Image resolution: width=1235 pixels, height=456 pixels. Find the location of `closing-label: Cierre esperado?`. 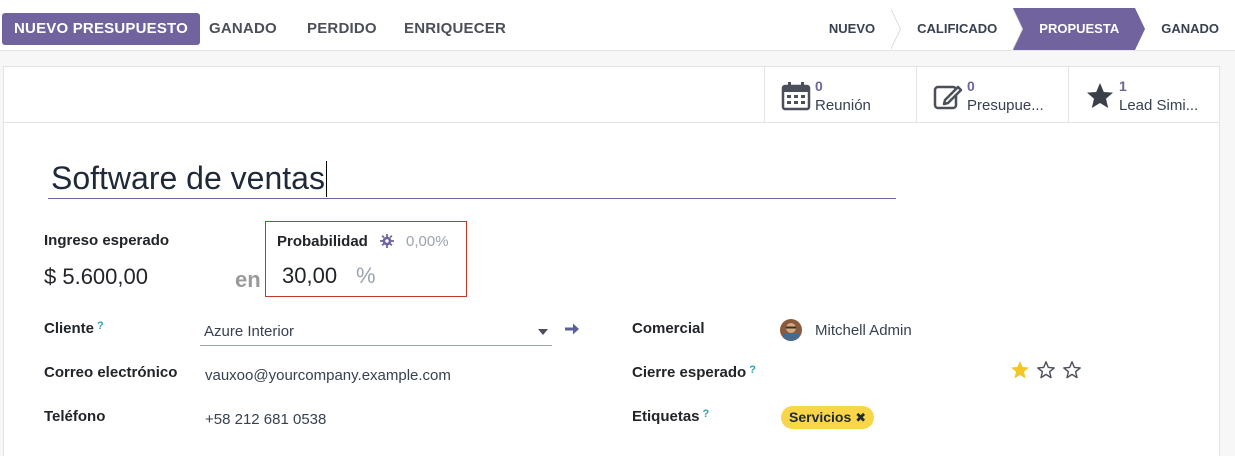

closing-label: Cierre esperado? is located at coordinates (694, 372).